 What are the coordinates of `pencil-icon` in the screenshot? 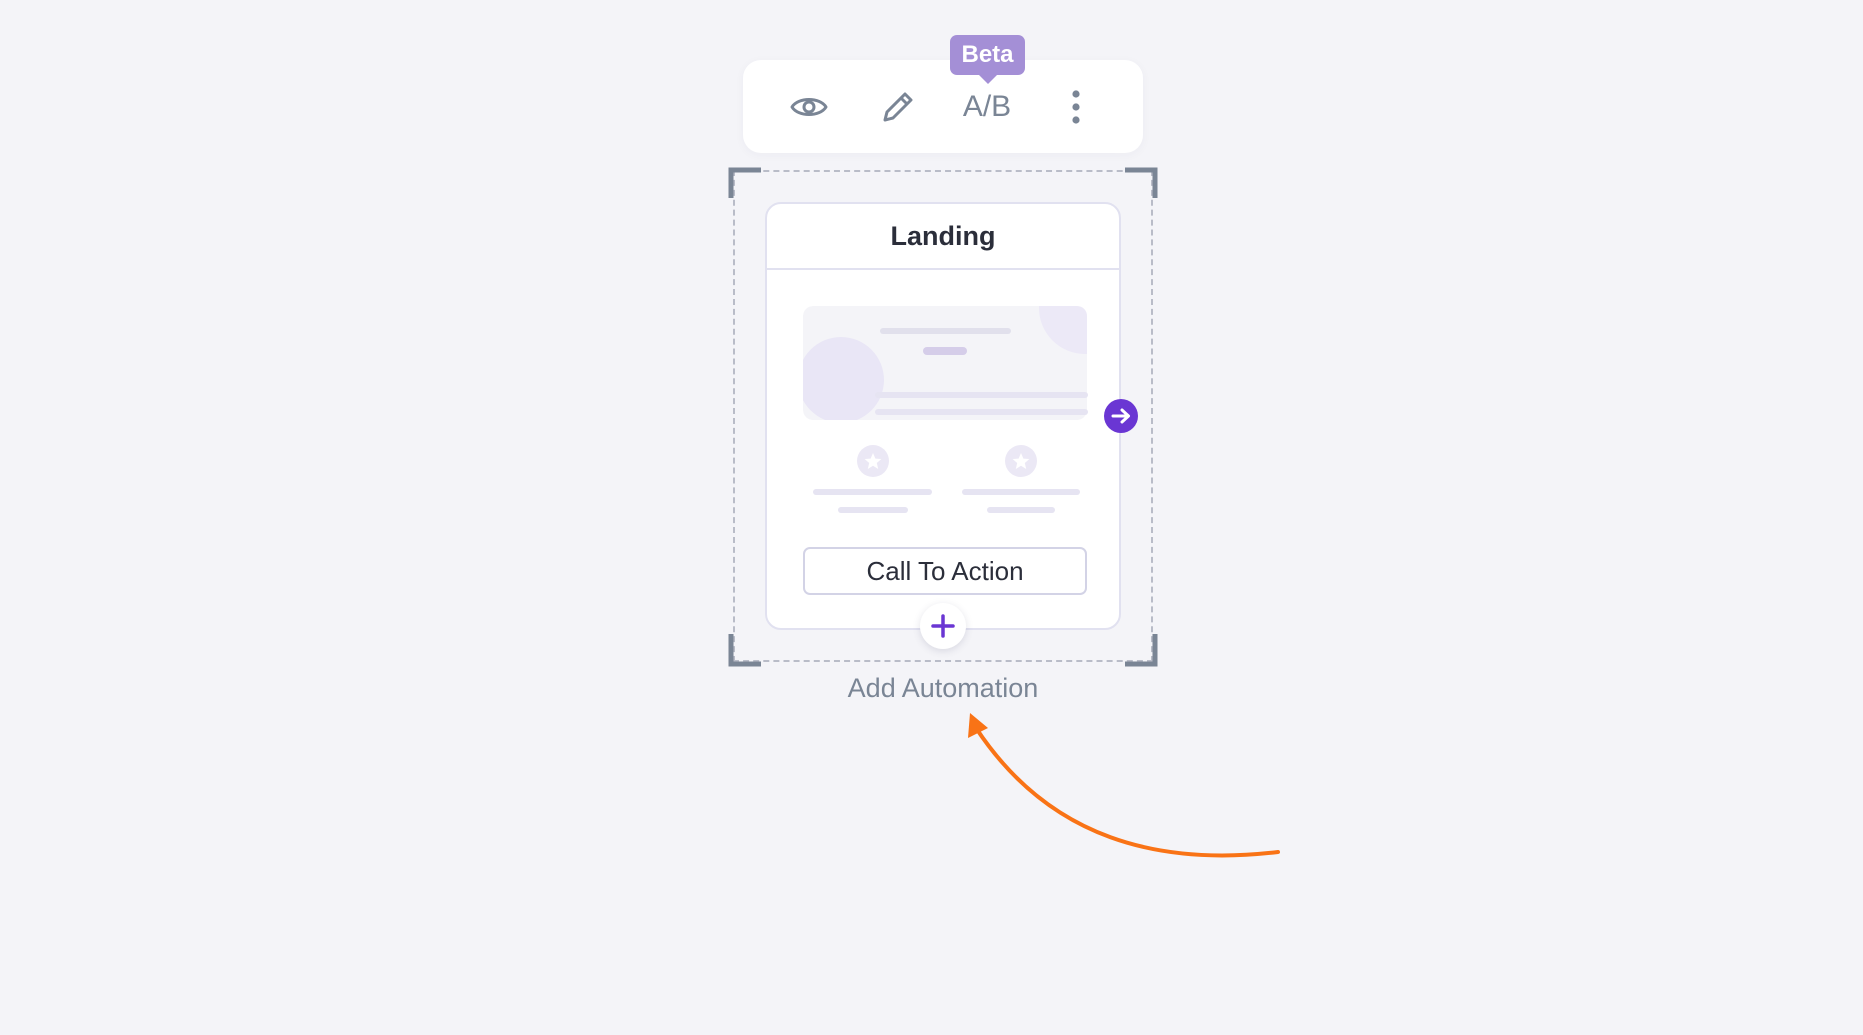 It's located at (898, 107).